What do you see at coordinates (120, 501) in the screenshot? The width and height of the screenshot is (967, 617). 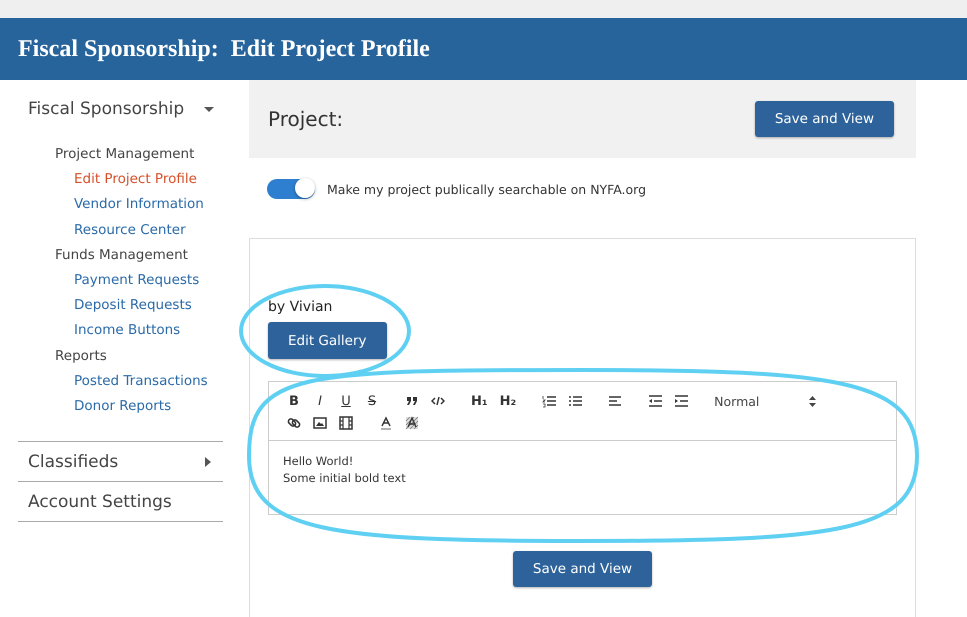 I see `sidebar-menu-item: Account Settings` at bounding box center [120, 501].